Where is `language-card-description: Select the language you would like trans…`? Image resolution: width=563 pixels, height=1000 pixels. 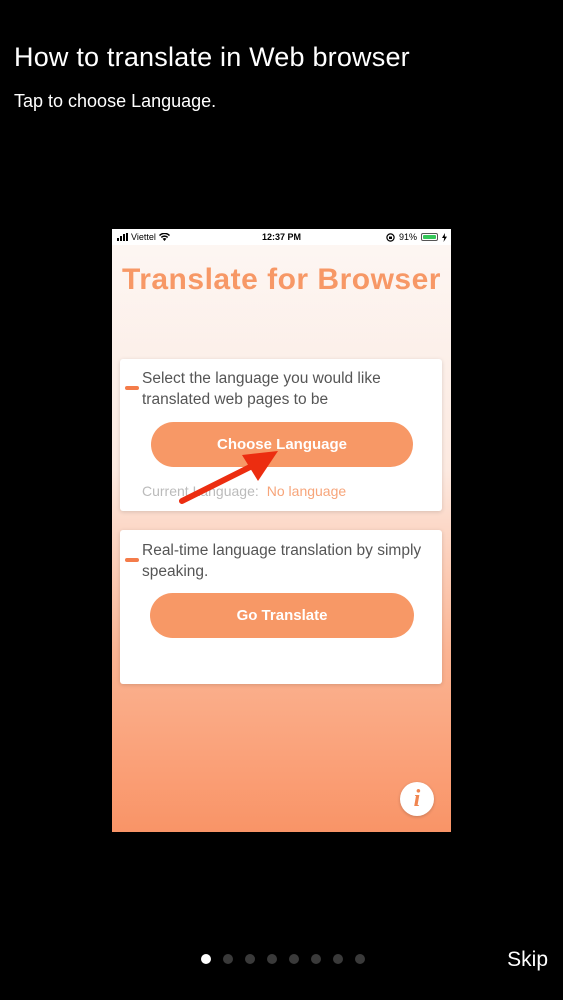 language-card-description: Select the language you would like trans… is located at coordinates (261, 389).